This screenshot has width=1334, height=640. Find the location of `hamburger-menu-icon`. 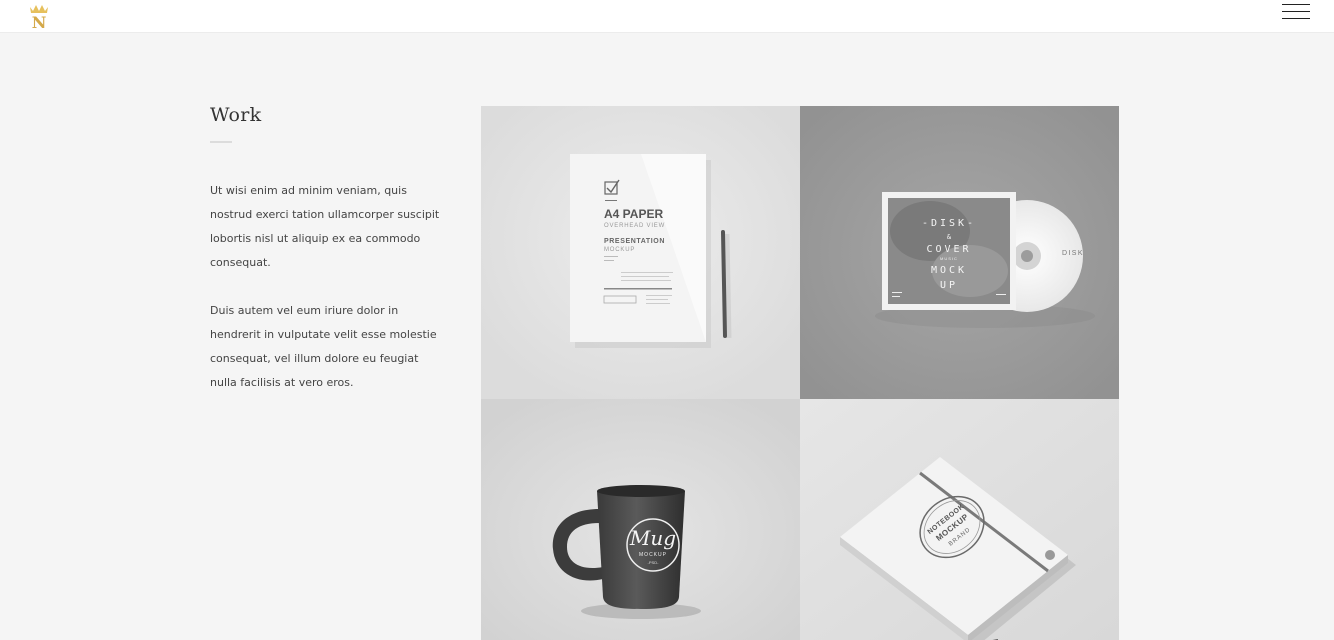

hamburger-menu-icon is located at coordinates (1296, 12).